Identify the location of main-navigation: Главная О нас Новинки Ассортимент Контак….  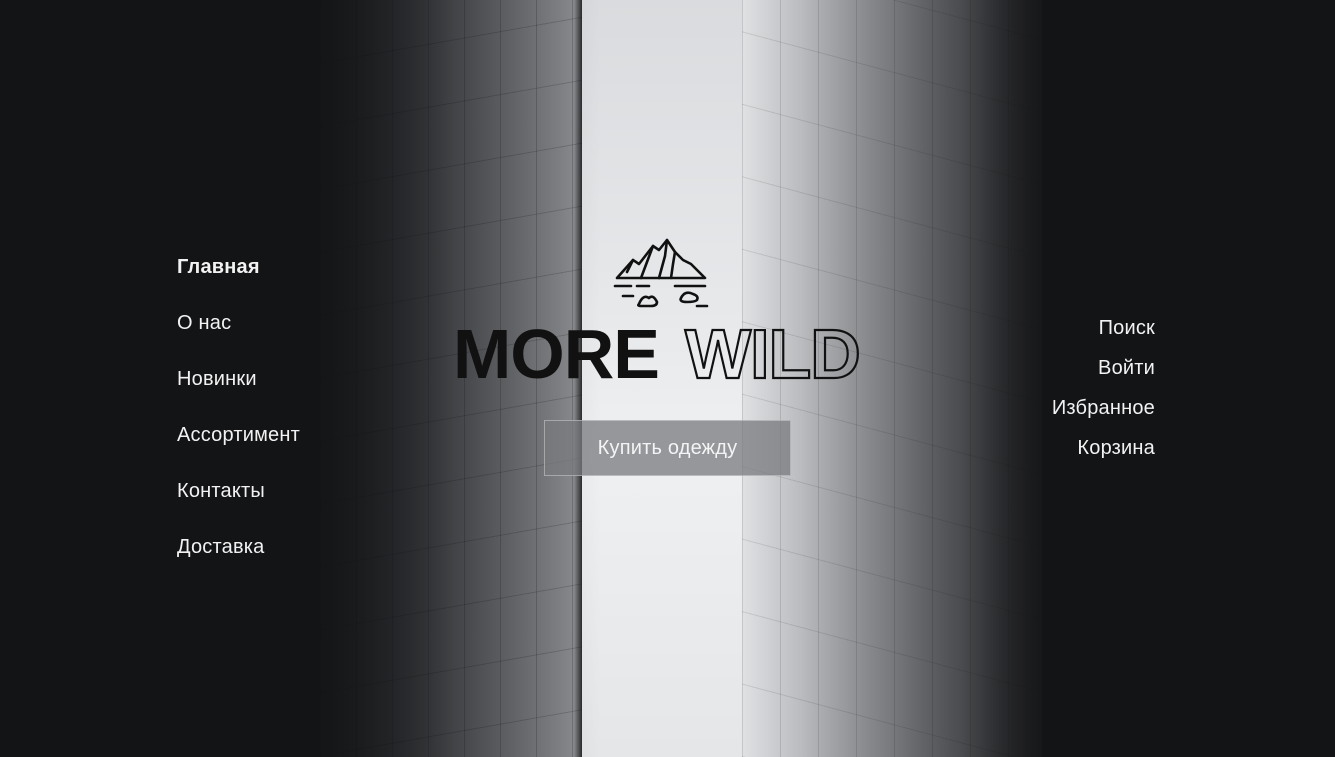
(238, 423).